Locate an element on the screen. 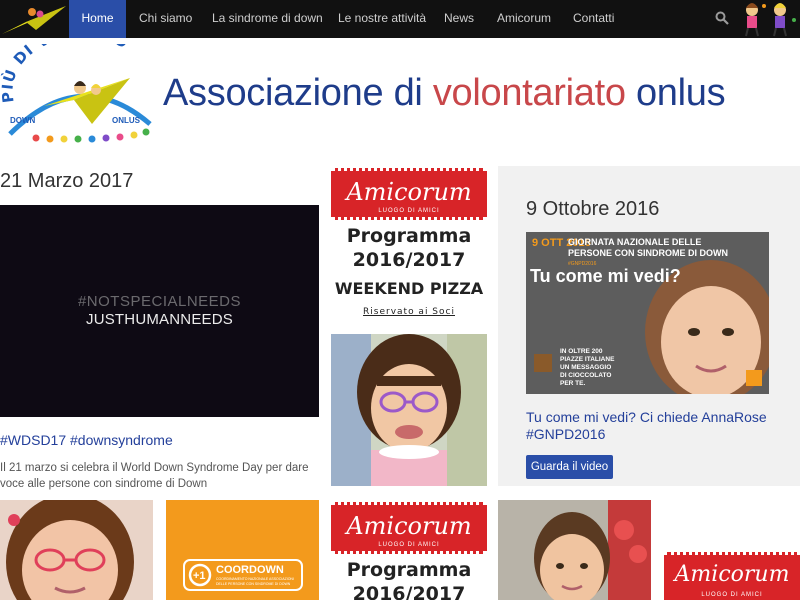 Image resolution: width=800 pixels, height=600 pixels. post-date: 21 Marzo 2017 is located at coordinates (67, 181).